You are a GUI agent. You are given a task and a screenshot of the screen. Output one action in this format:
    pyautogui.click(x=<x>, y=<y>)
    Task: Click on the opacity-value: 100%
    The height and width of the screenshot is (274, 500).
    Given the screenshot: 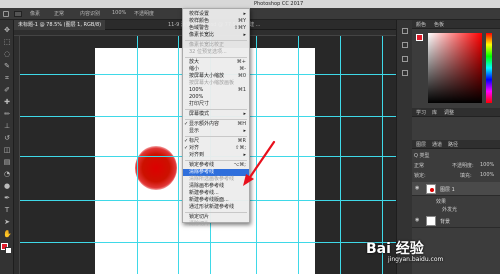 What is the action you would take?
    pyautogui.click(x=487, y=165)
    